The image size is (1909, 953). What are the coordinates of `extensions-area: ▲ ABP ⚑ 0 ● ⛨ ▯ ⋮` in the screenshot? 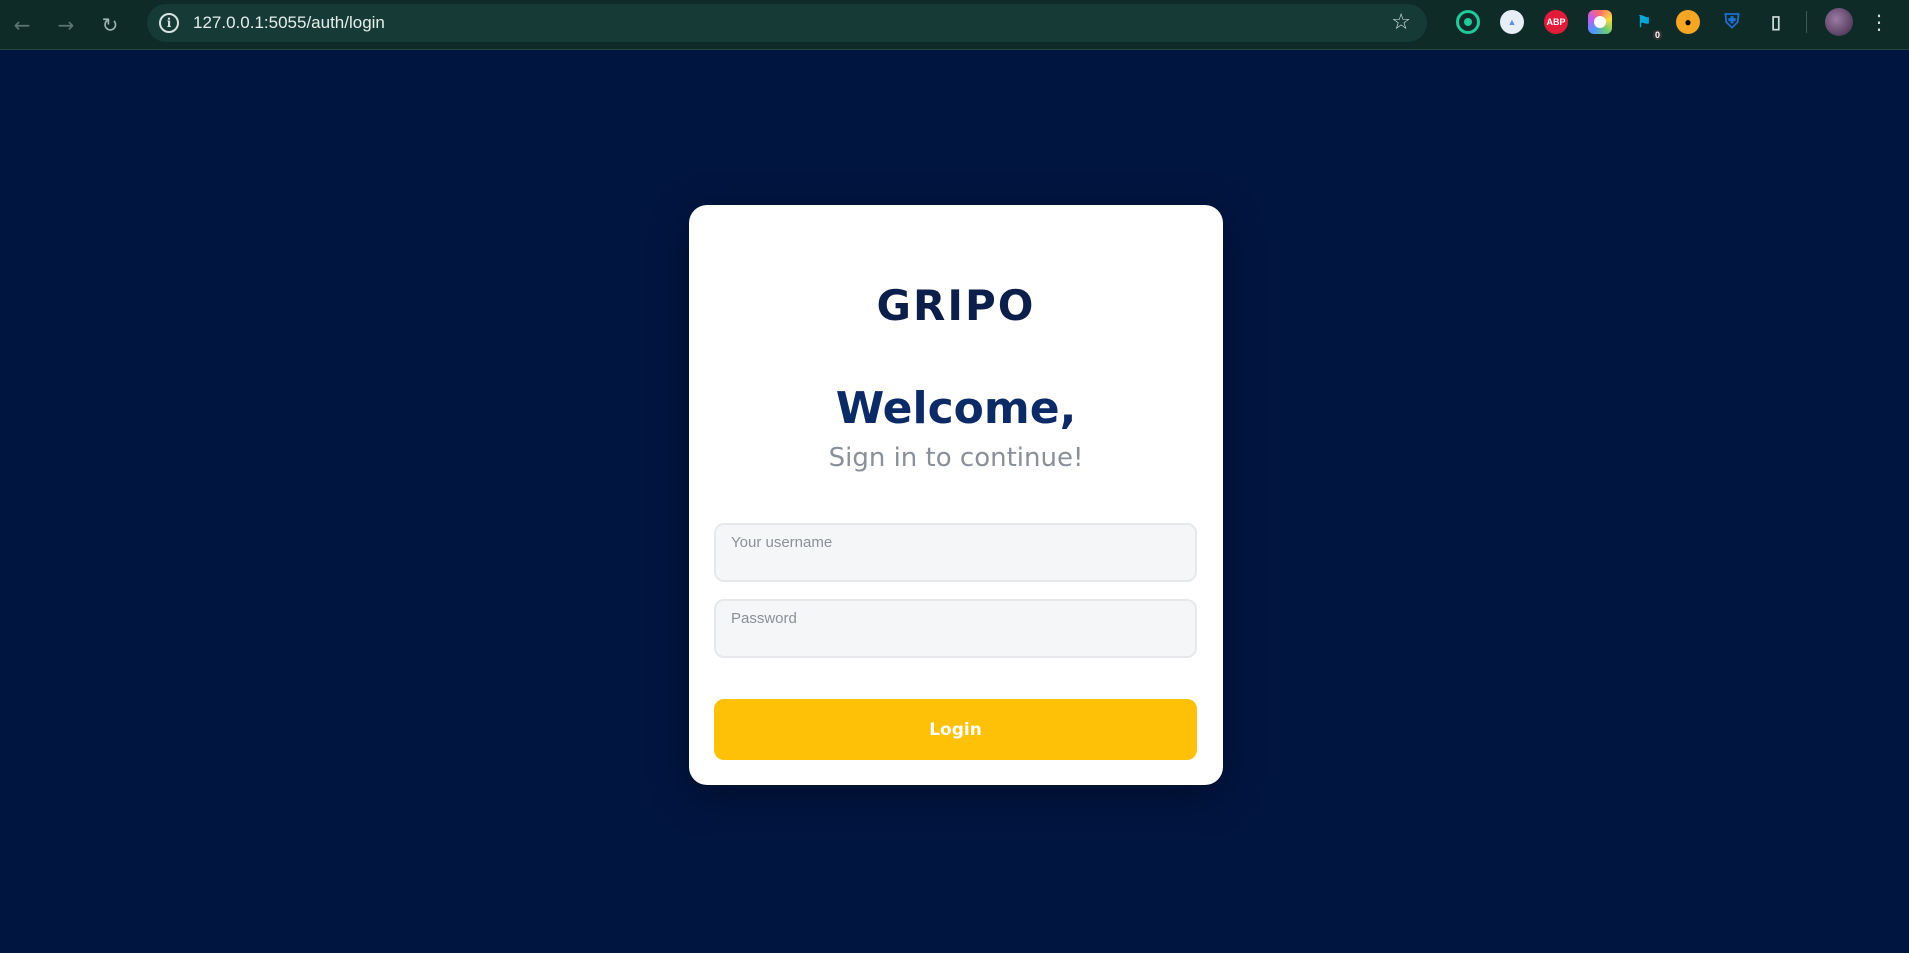 It's located at (1667, 22).